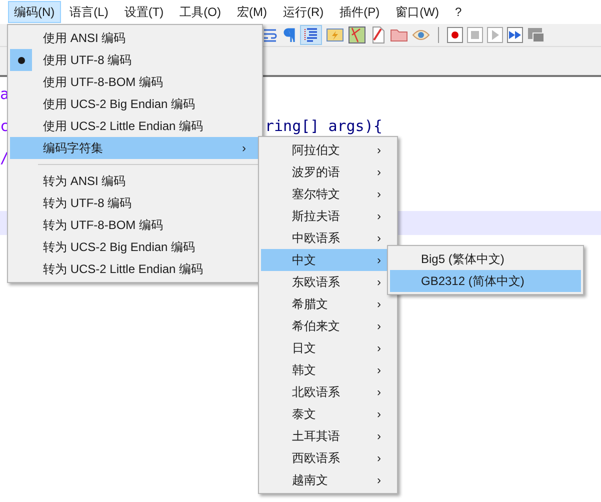 The height and width of the screenshot is (502, 601). What do you see at coordinates (135, 203) in the screenshot?
I see `menu-item: 转为 UTF-8 编码` at bounding box center [135, 203].